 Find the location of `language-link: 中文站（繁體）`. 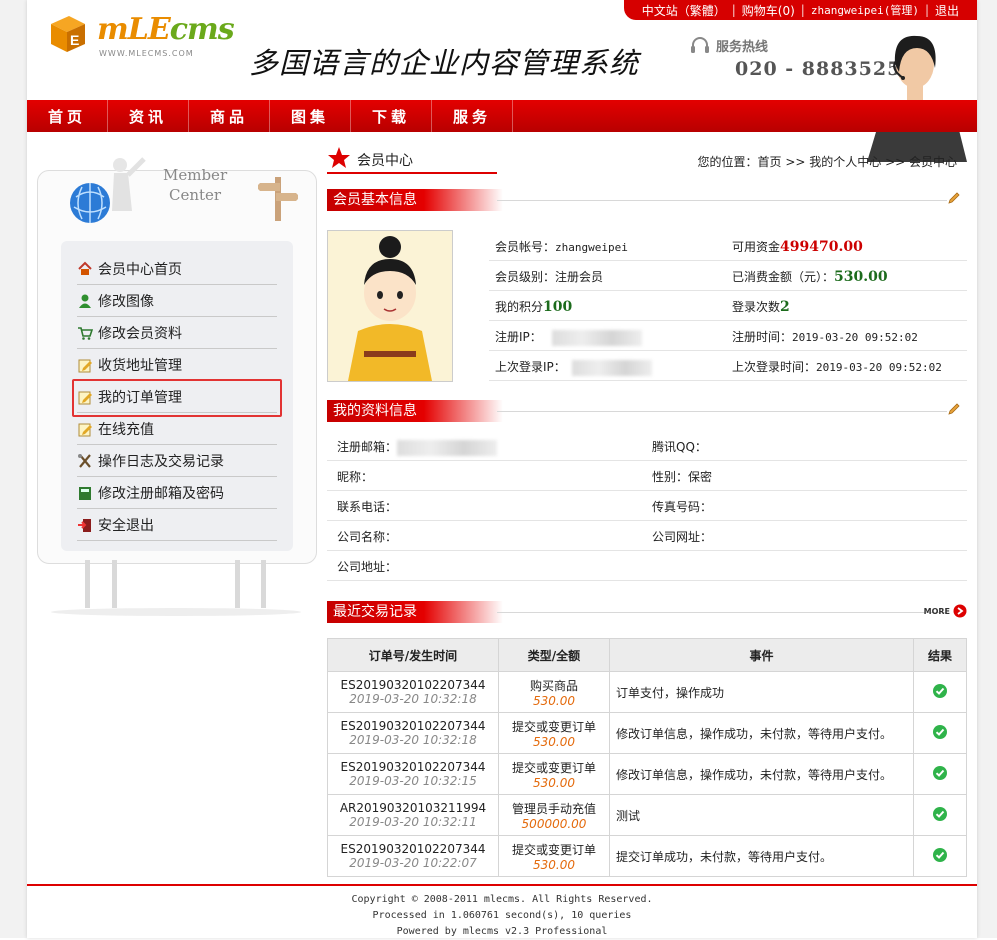

language-link: 中文站（繁體） is located at coordinates (684, 10).